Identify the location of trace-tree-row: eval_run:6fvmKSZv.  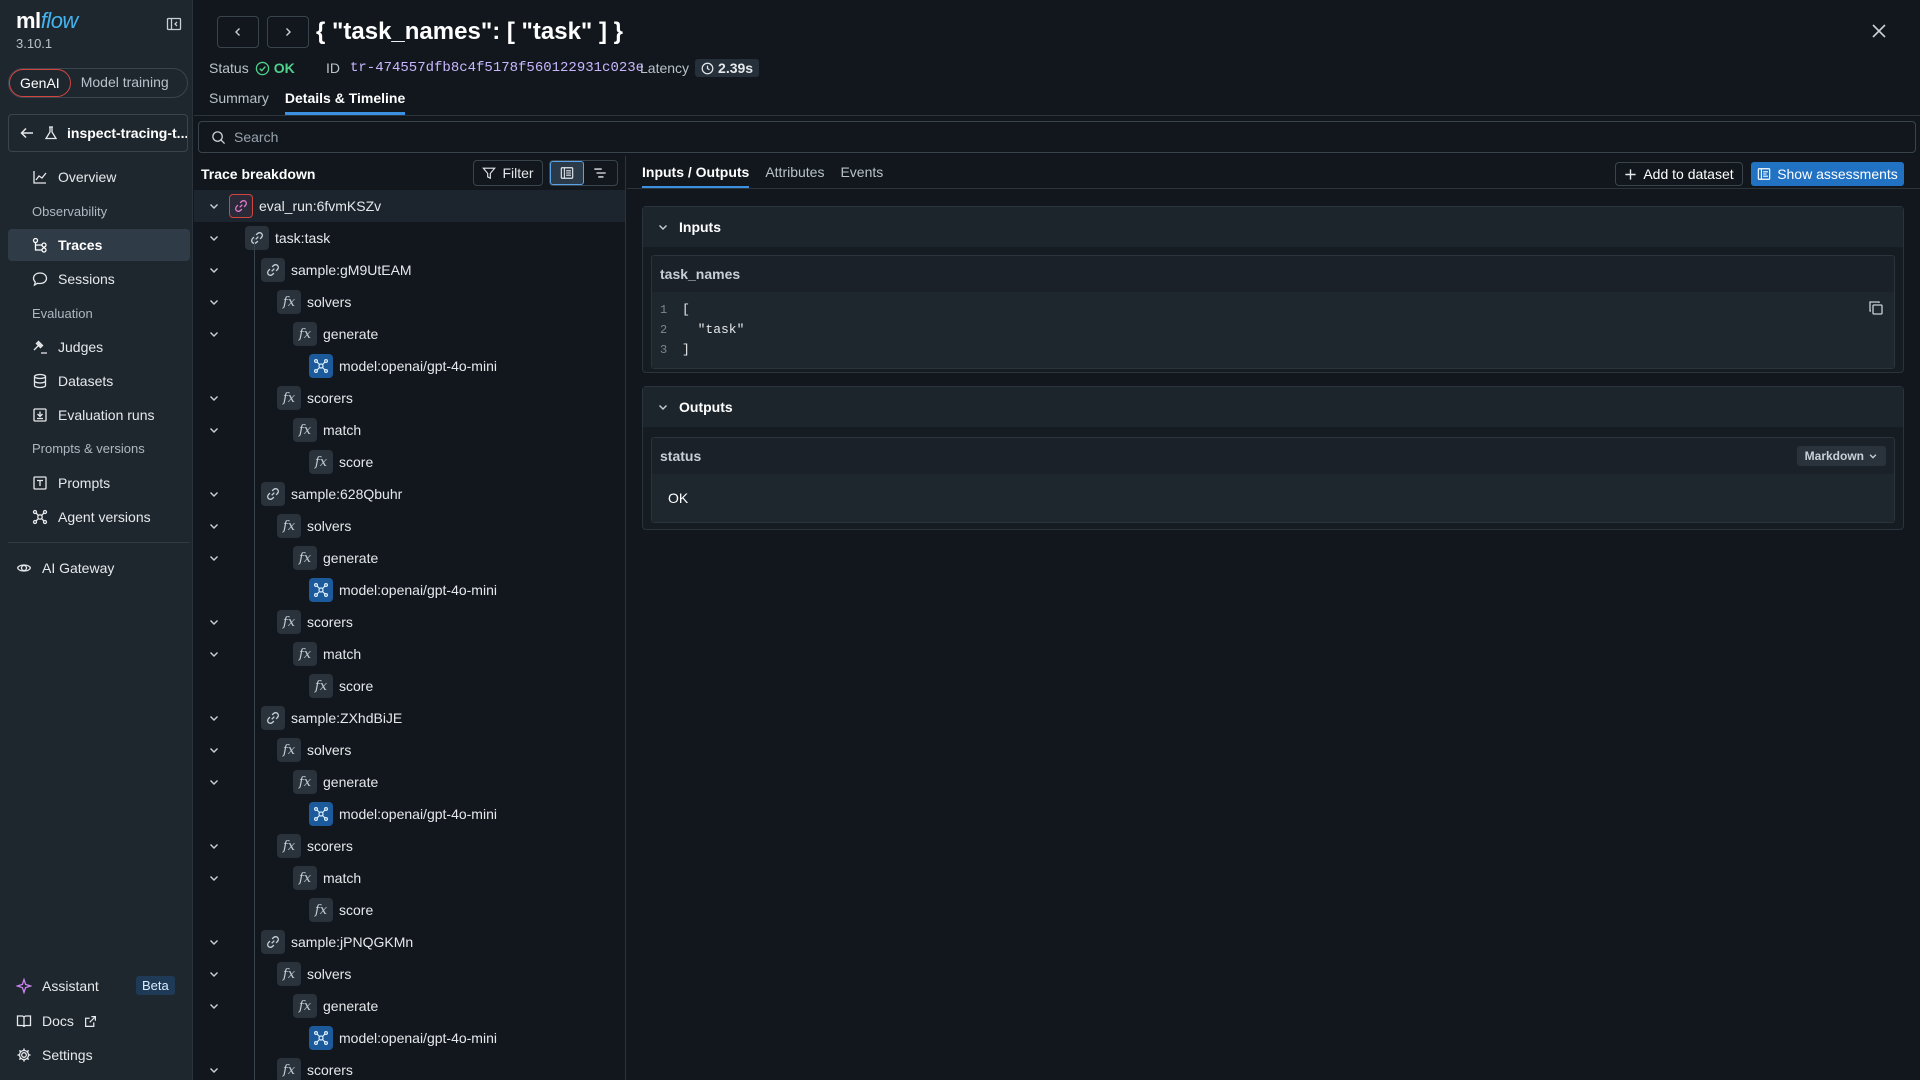
(410, 206).